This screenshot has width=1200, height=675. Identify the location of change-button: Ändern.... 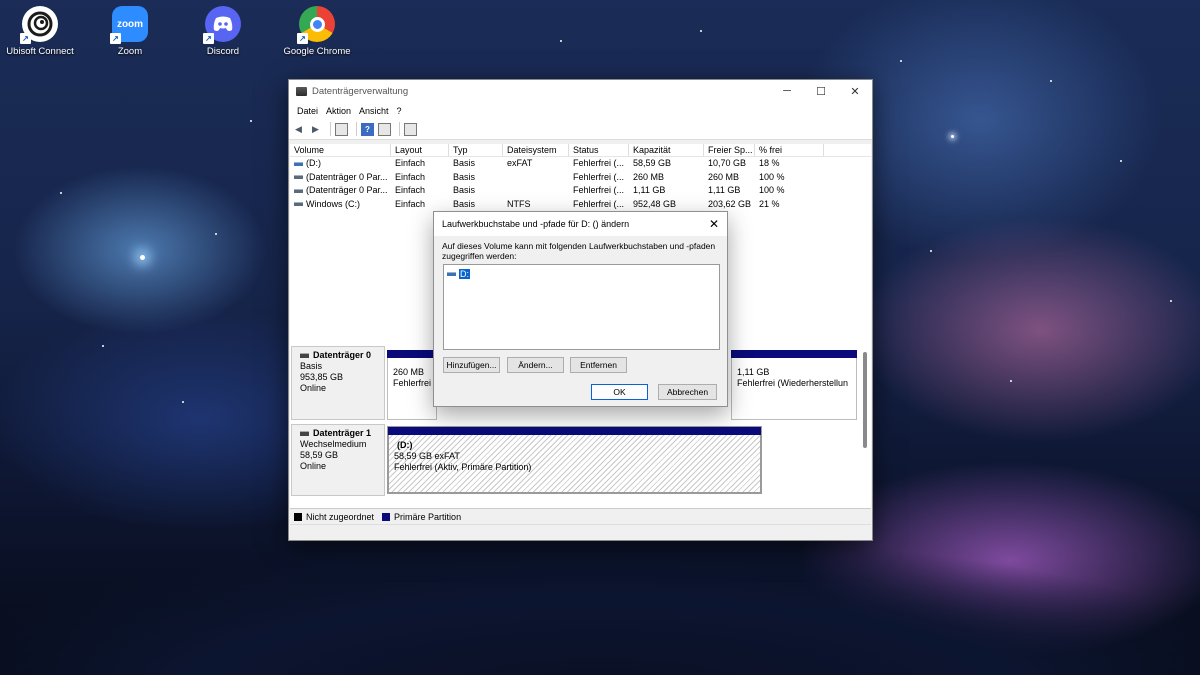
(535, 365).